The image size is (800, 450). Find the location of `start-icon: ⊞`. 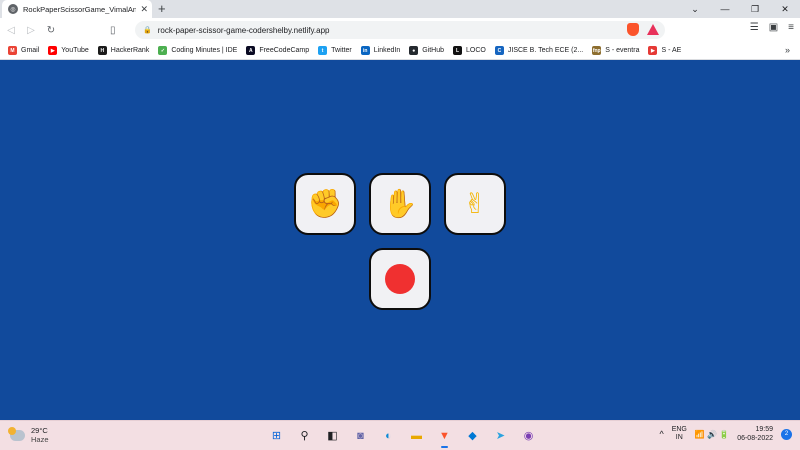

start-icon: ⊞ is located at coordinates (276, 435).